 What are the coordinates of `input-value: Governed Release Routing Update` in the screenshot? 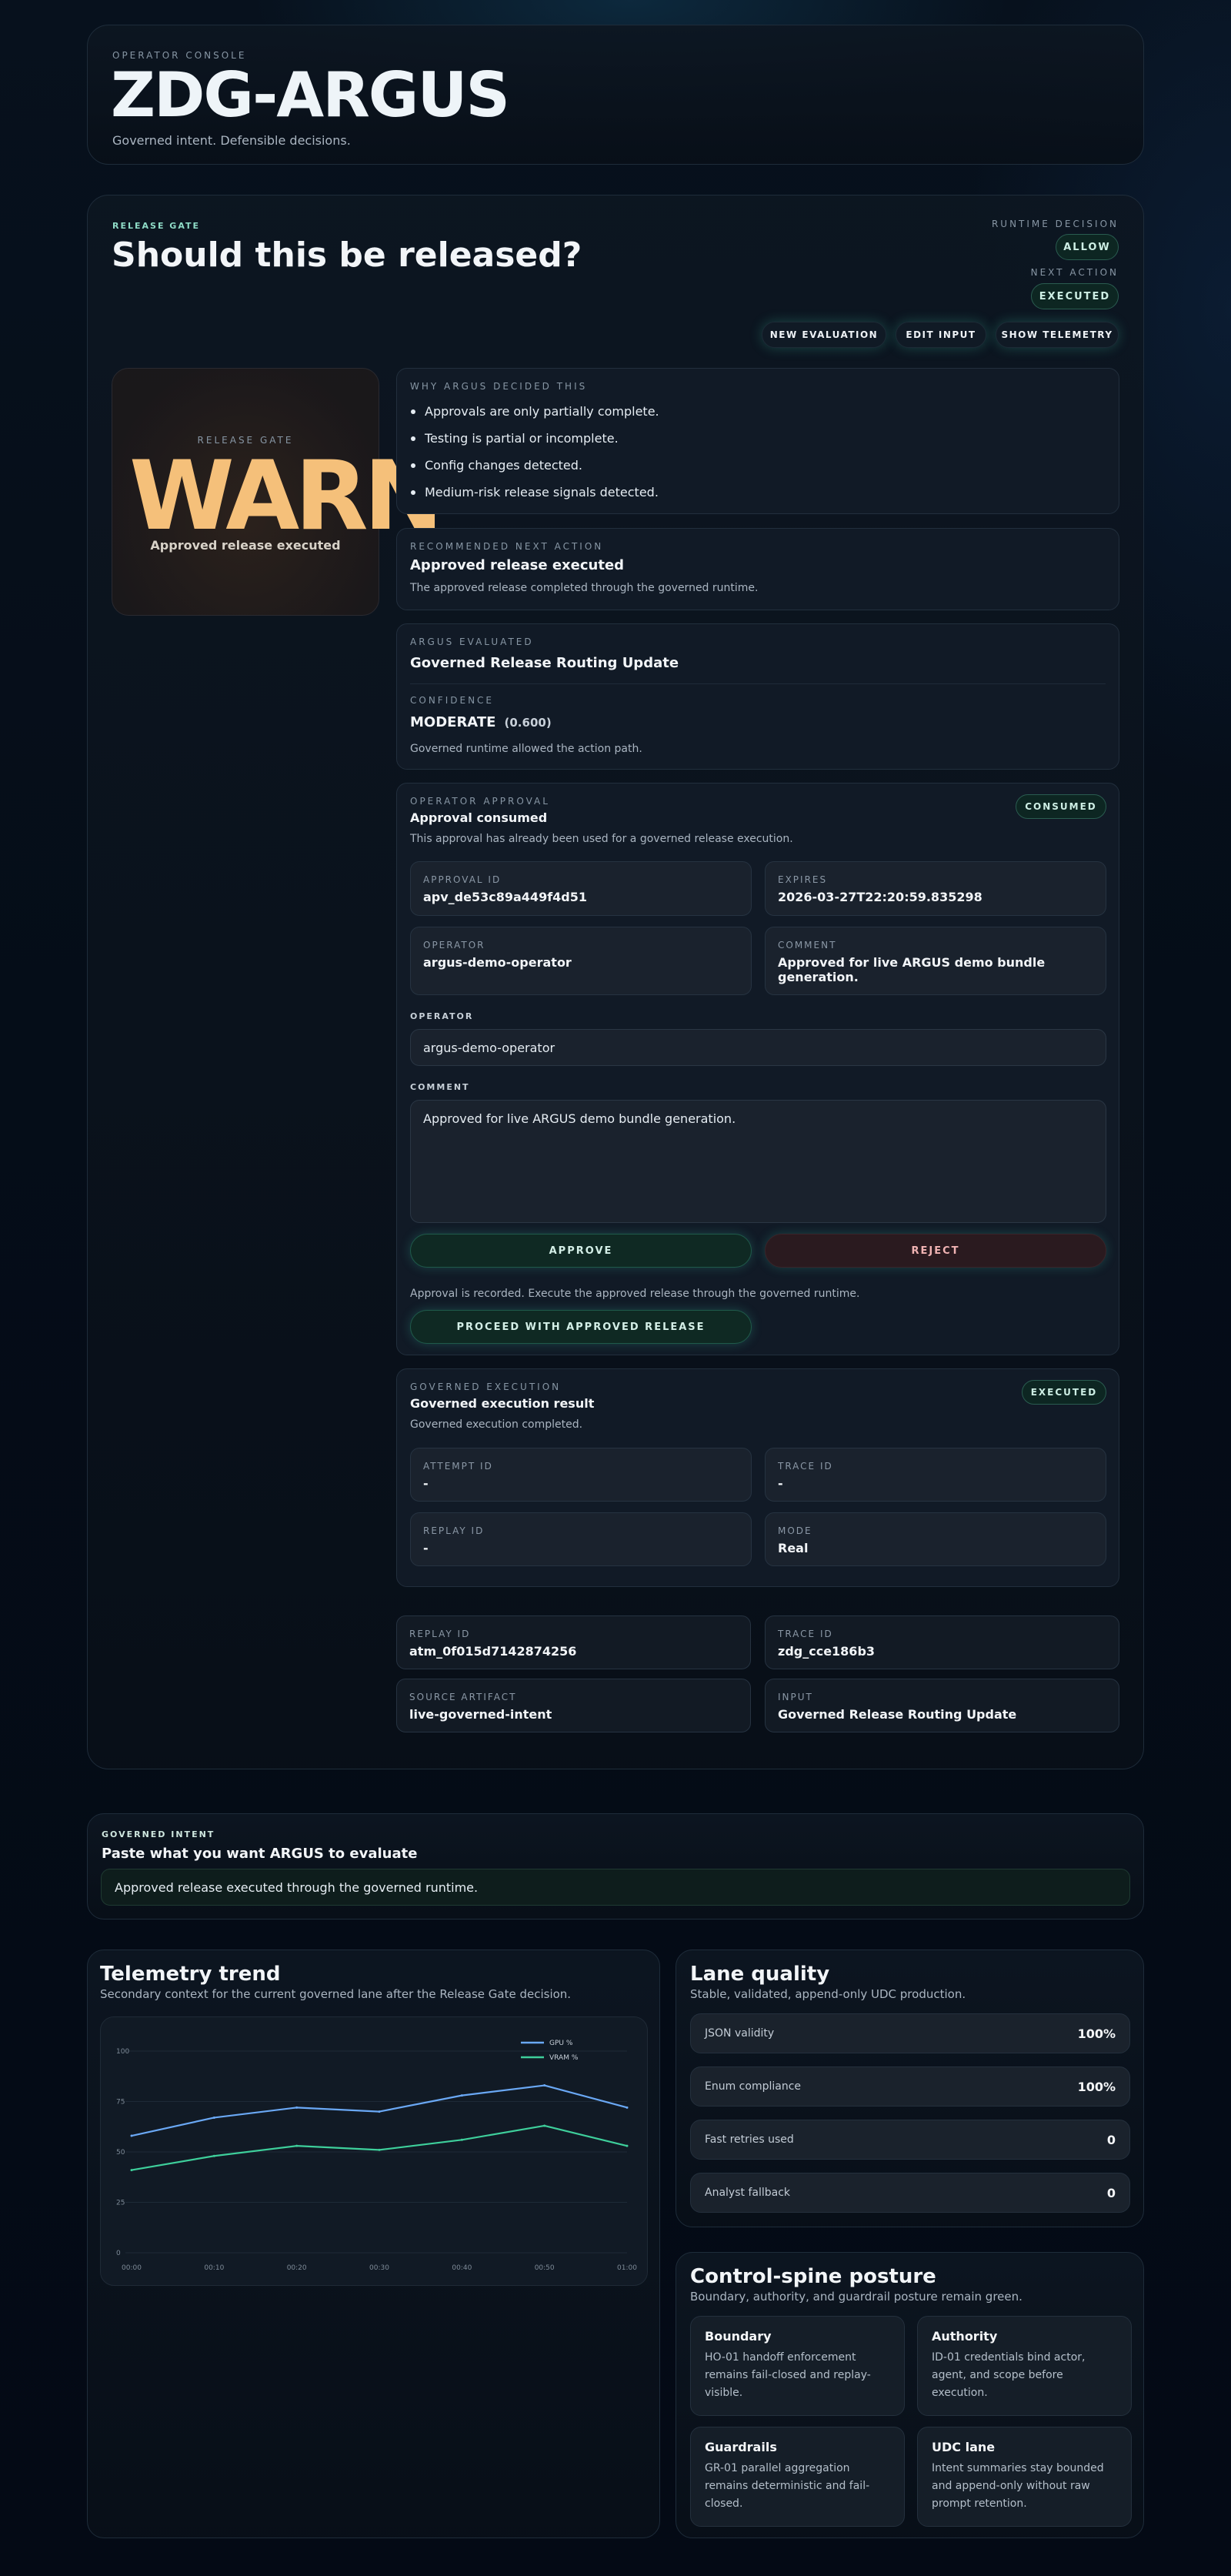 It's located at (897, 1714).